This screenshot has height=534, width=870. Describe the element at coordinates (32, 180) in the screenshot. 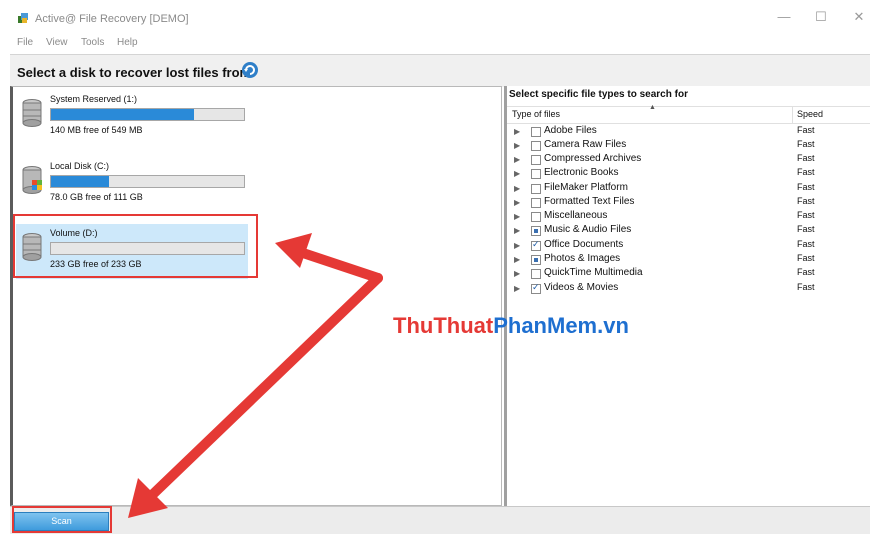

I see `windows-drive-icon` at that location.